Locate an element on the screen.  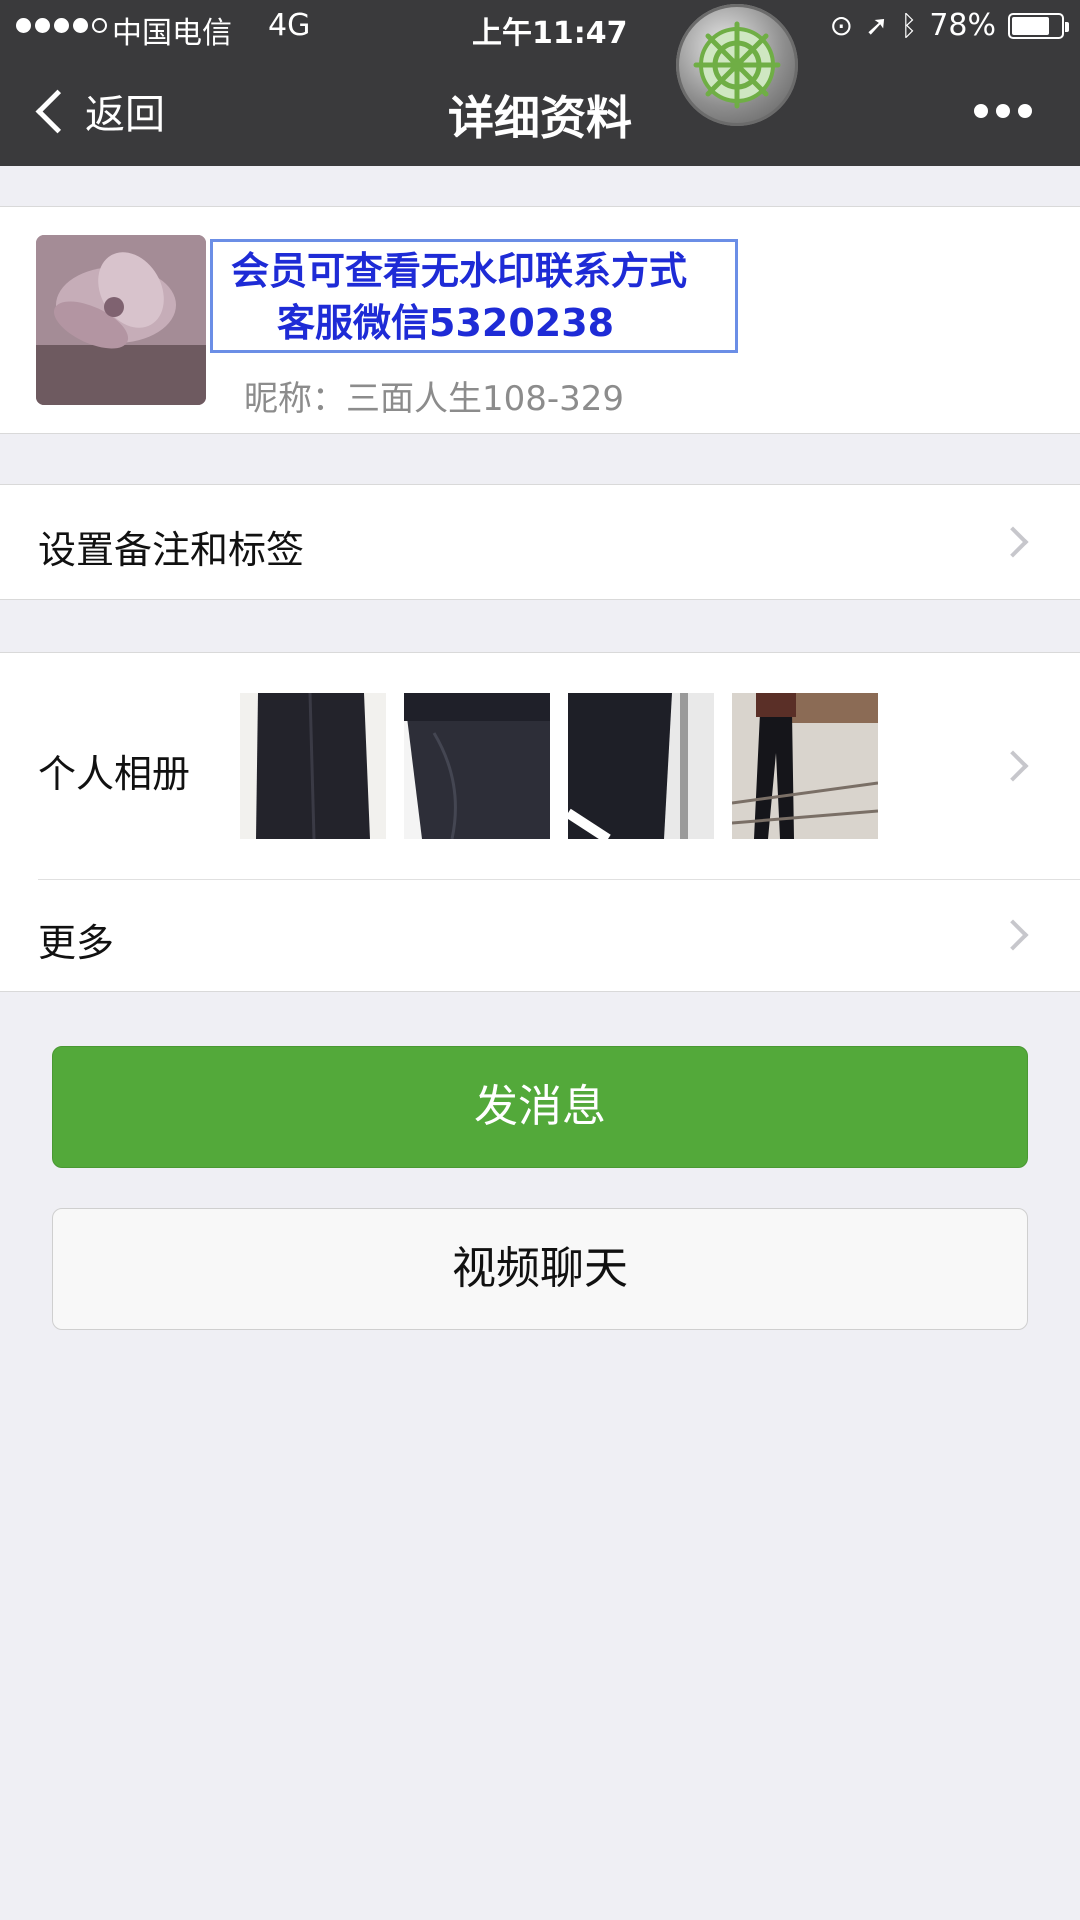
battery-icon is located at coordinates (1038, 25).